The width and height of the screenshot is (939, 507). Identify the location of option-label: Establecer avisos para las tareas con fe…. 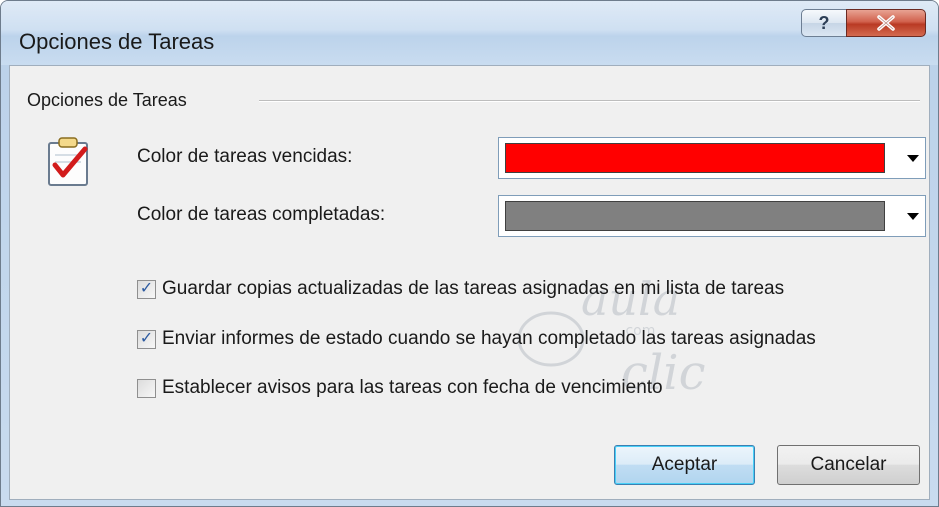
(412, 388).